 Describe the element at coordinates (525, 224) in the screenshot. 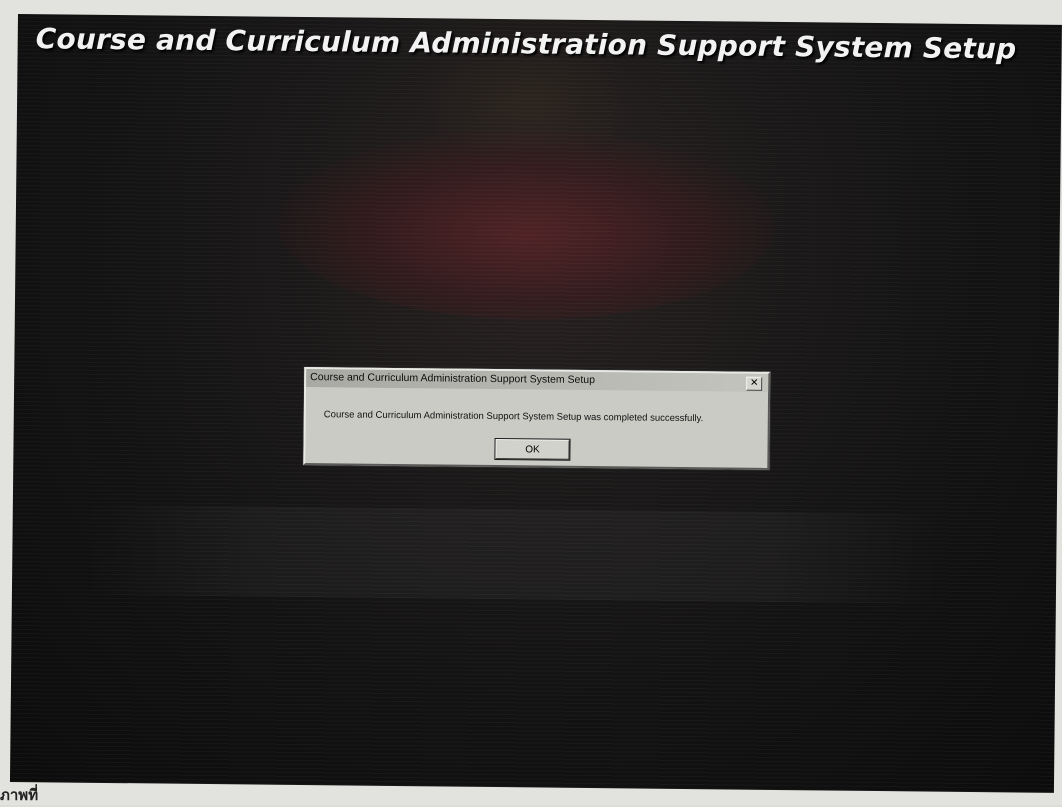

I see `watermark-emblem` at that location.